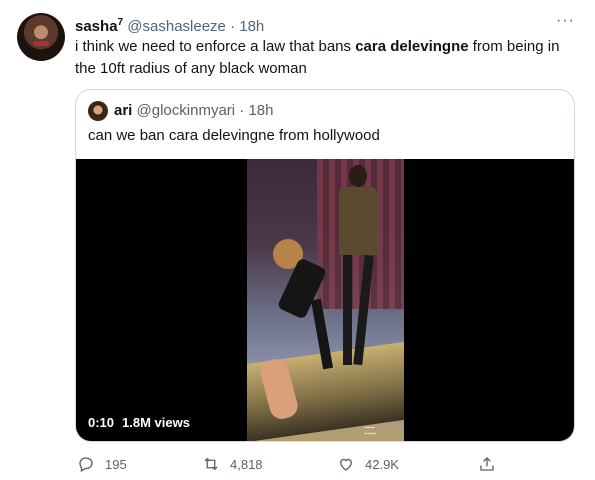  I want to click on quoted-author-name: ari, so click(123, 110).